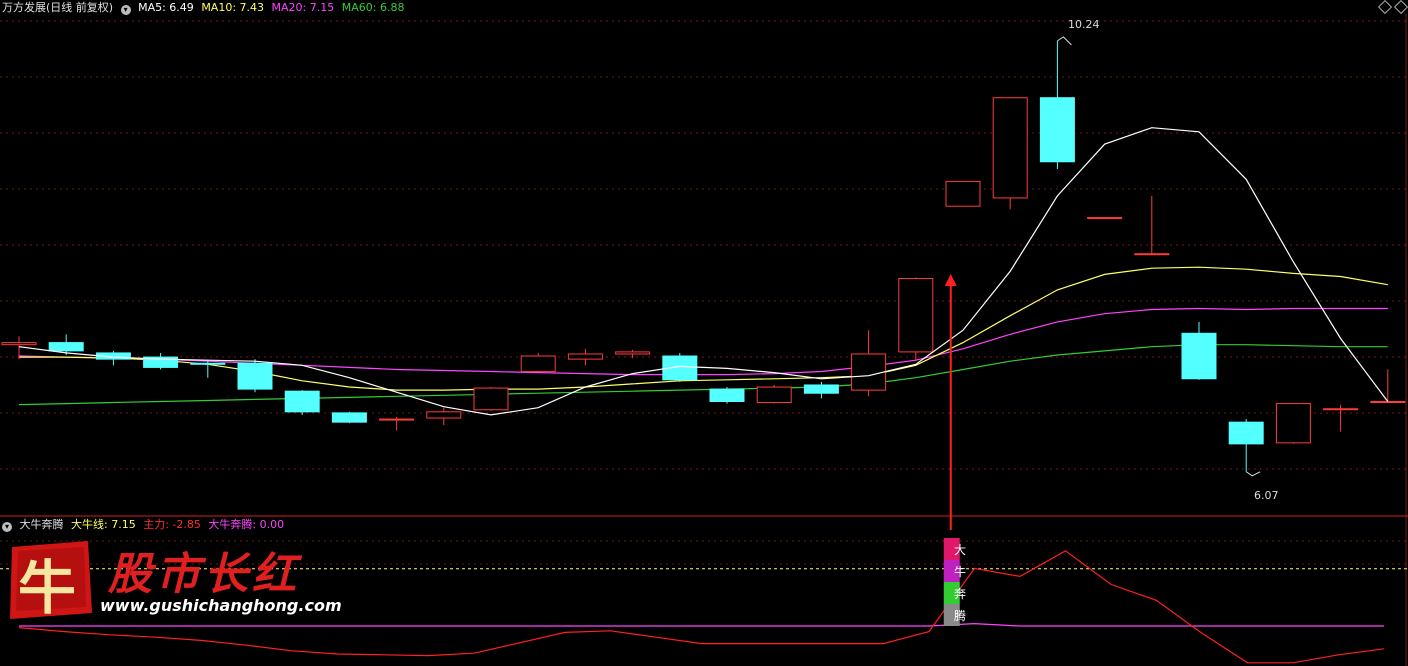 This screenshot has width=1408, height=666. I want to click on sub-chart-title: 大牛奔腾, so click(41, 524).